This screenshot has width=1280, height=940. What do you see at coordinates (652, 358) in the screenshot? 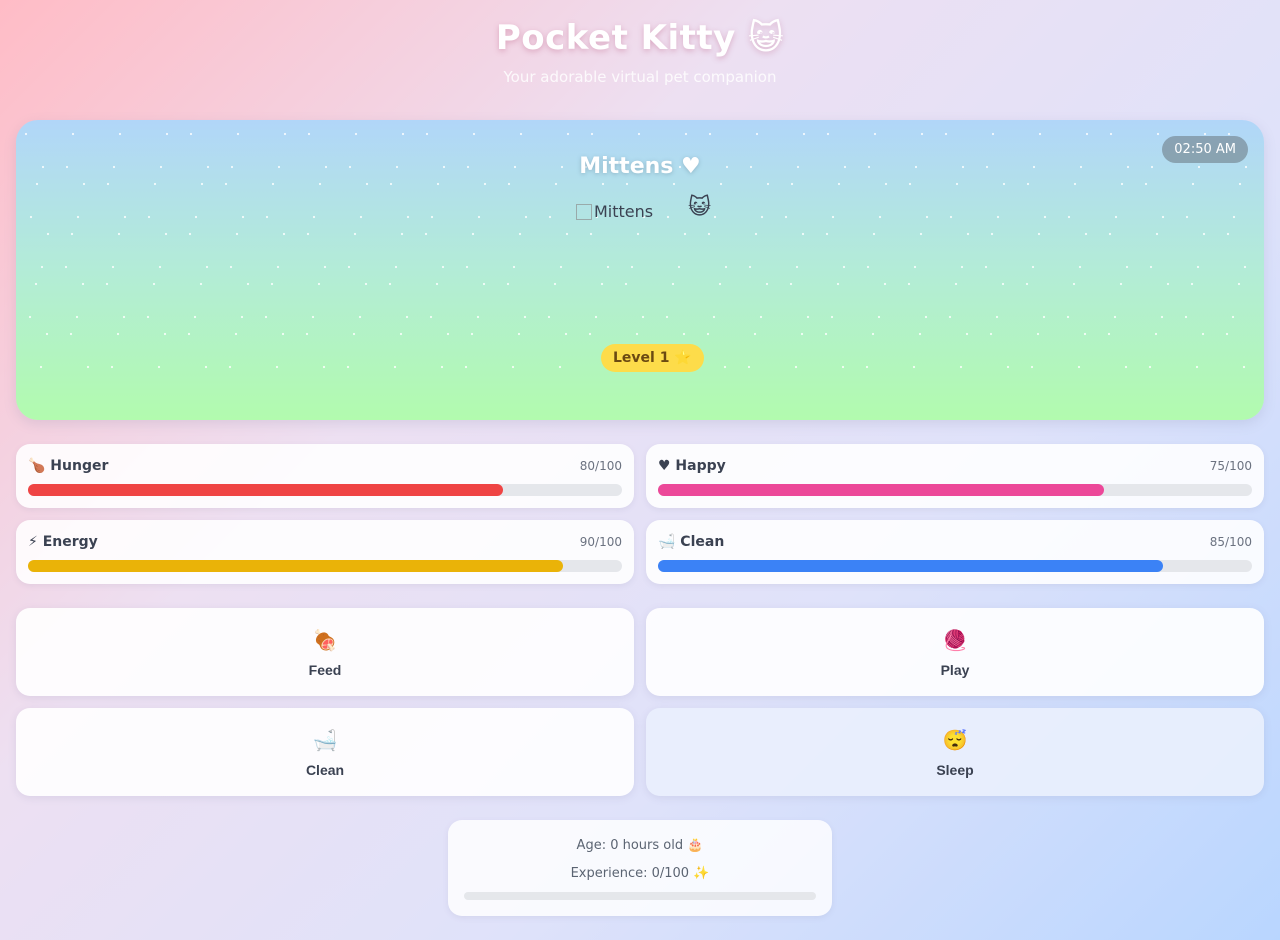
I see `level-badge: Level 1 ⭐` at bounding box center [652, 358].